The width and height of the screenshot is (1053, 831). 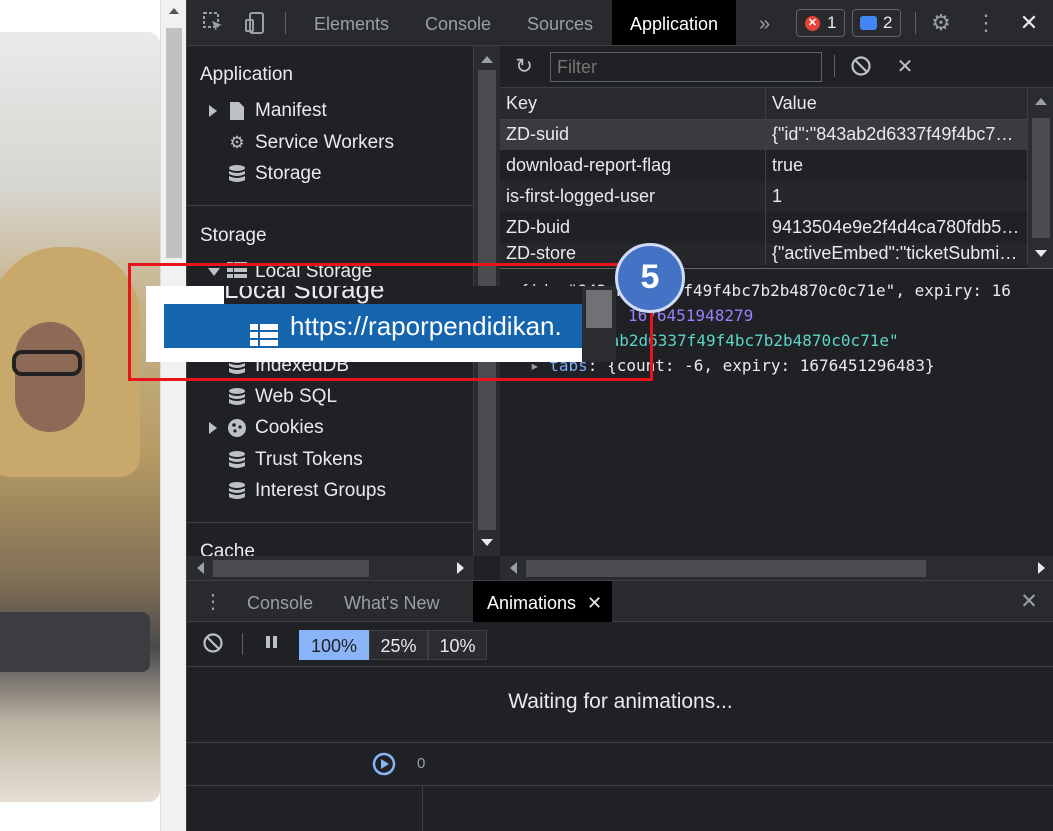 I want to click on replay-timeline-icon, so click(x=383, y=763).